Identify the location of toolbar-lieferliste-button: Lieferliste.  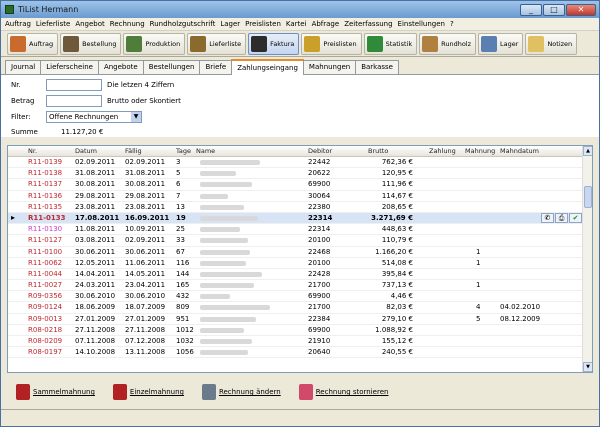
(217, 43).